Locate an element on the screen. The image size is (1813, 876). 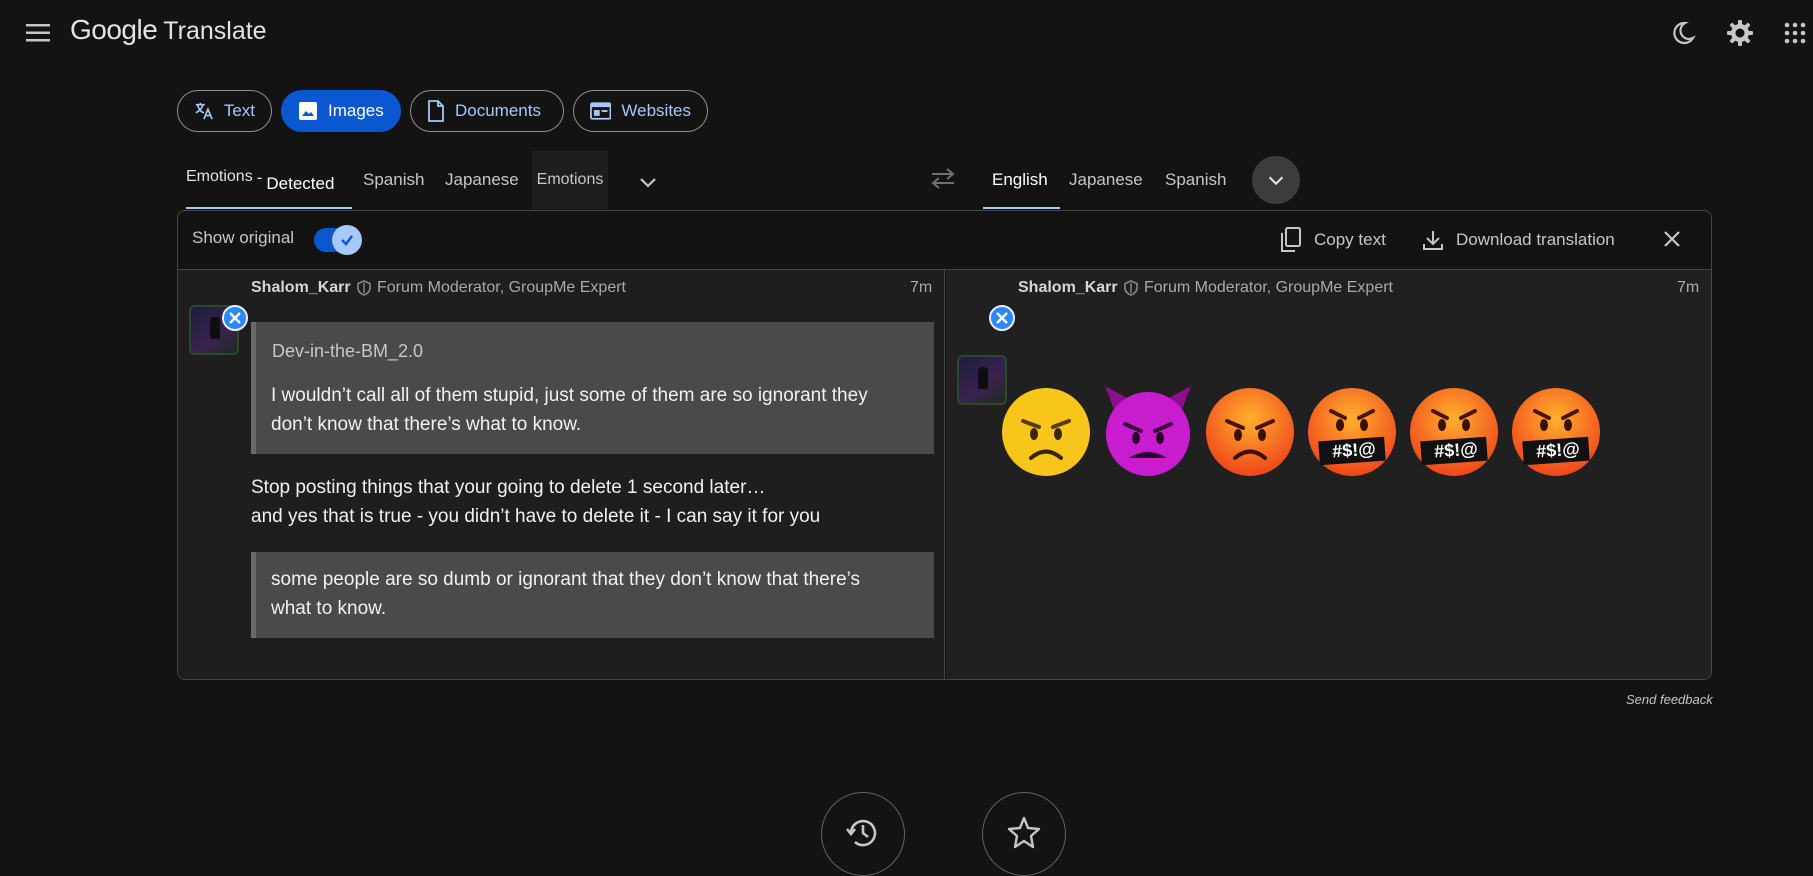
translate-icon is located at coordinates (204, 111).